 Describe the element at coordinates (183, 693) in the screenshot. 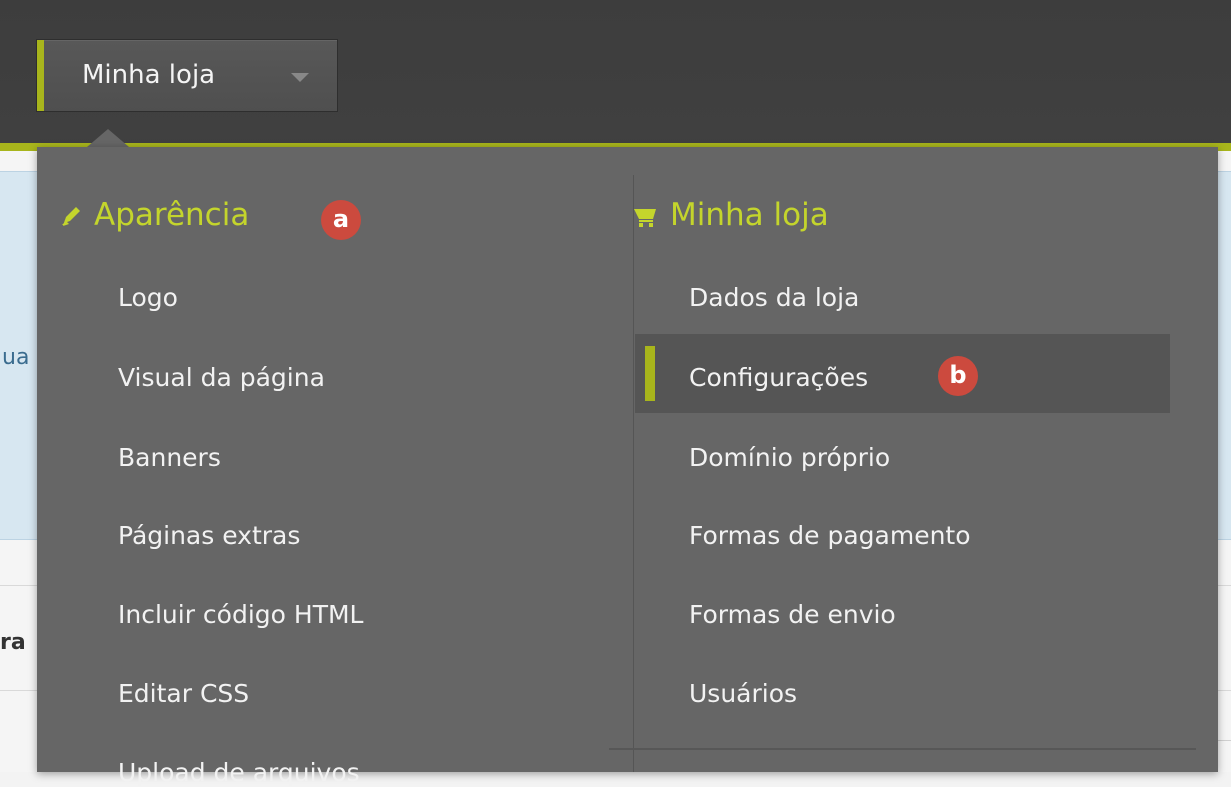

I see `menu-item-editar-css: Editar CSS` at that location.